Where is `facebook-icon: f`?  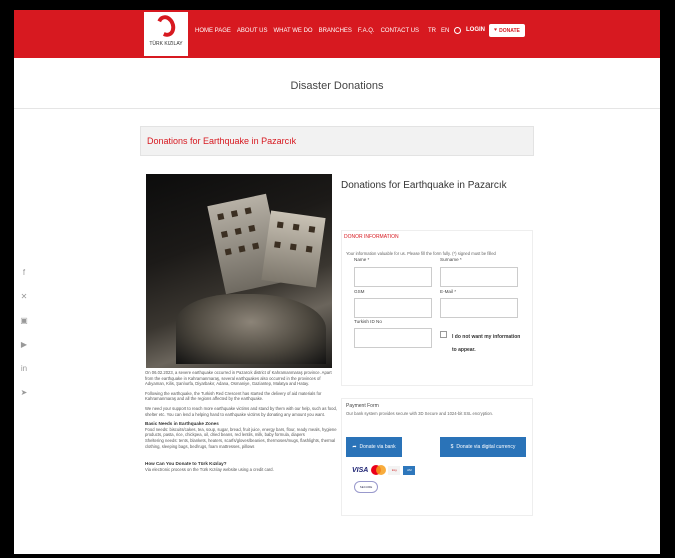
facebook-icon: f is located at coordinates (24, 273).